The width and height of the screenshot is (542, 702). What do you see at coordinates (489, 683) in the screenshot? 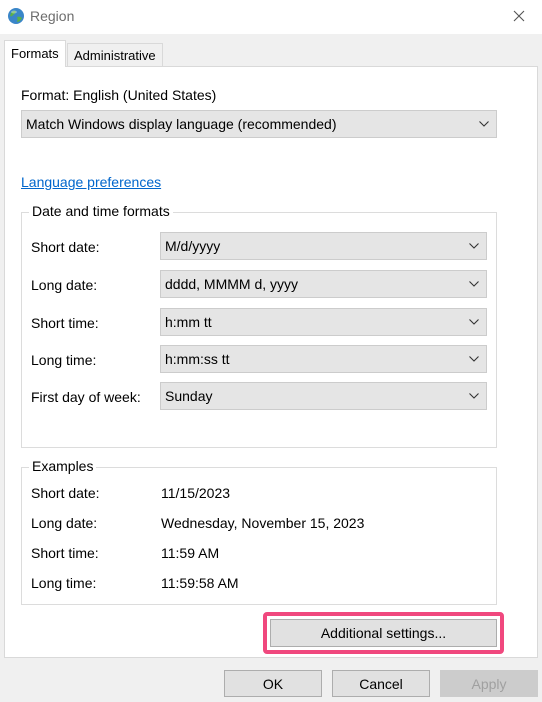
I see `apply-button: Apply` at bounding box center [489, 683].